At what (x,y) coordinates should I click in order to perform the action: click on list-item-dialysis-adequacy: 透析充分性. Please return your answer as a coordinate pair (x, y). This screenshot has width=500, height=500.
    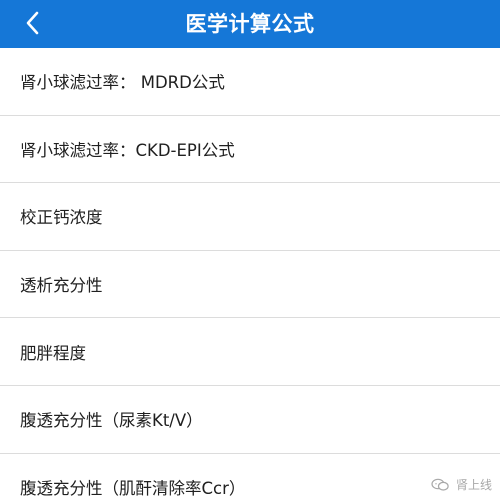
    Looking at the image, I should click on (250, 285).